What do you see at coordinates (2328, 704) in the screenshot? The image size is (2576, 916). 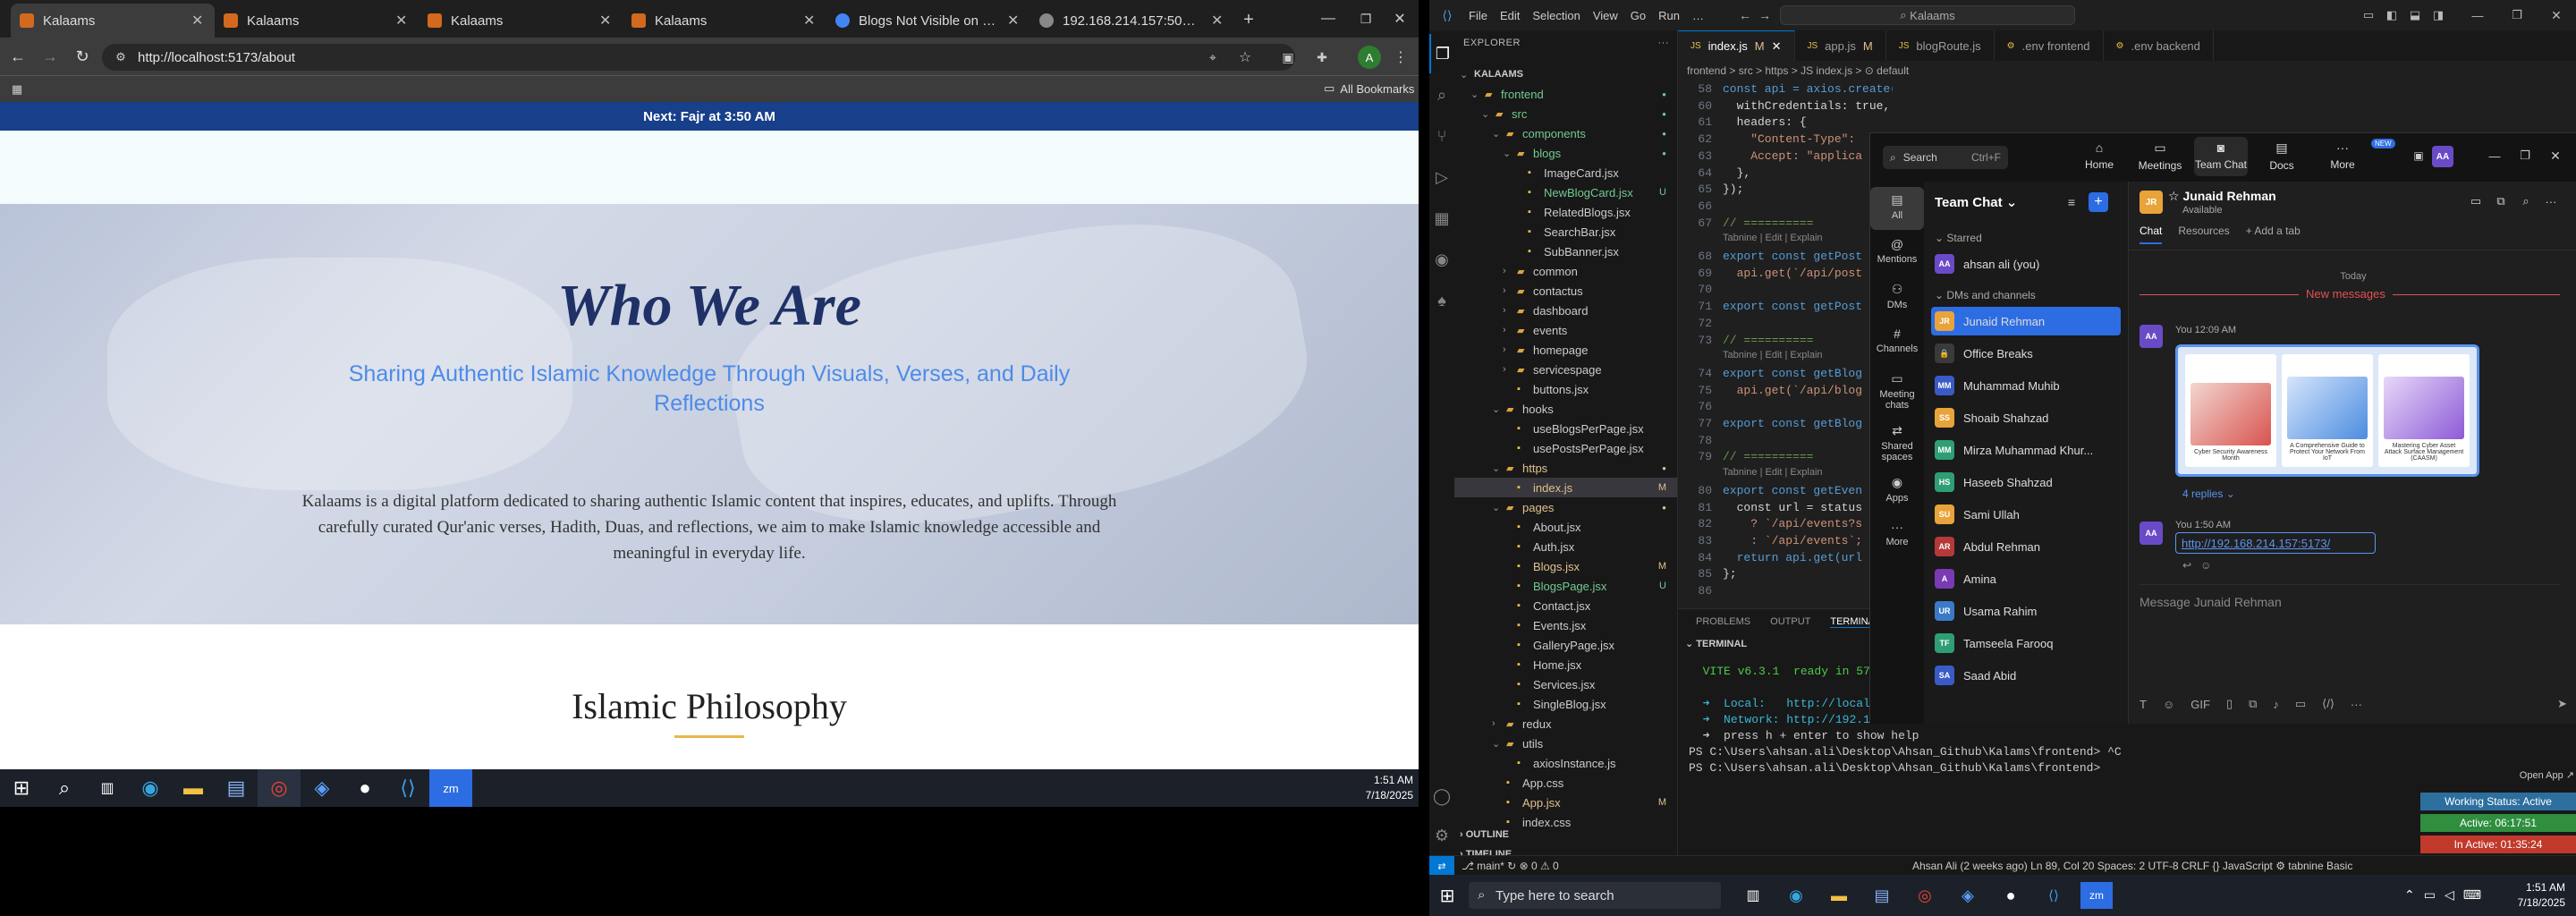 I see `code-icon: ⟨/⟩` at bounding box center [2328, 704].